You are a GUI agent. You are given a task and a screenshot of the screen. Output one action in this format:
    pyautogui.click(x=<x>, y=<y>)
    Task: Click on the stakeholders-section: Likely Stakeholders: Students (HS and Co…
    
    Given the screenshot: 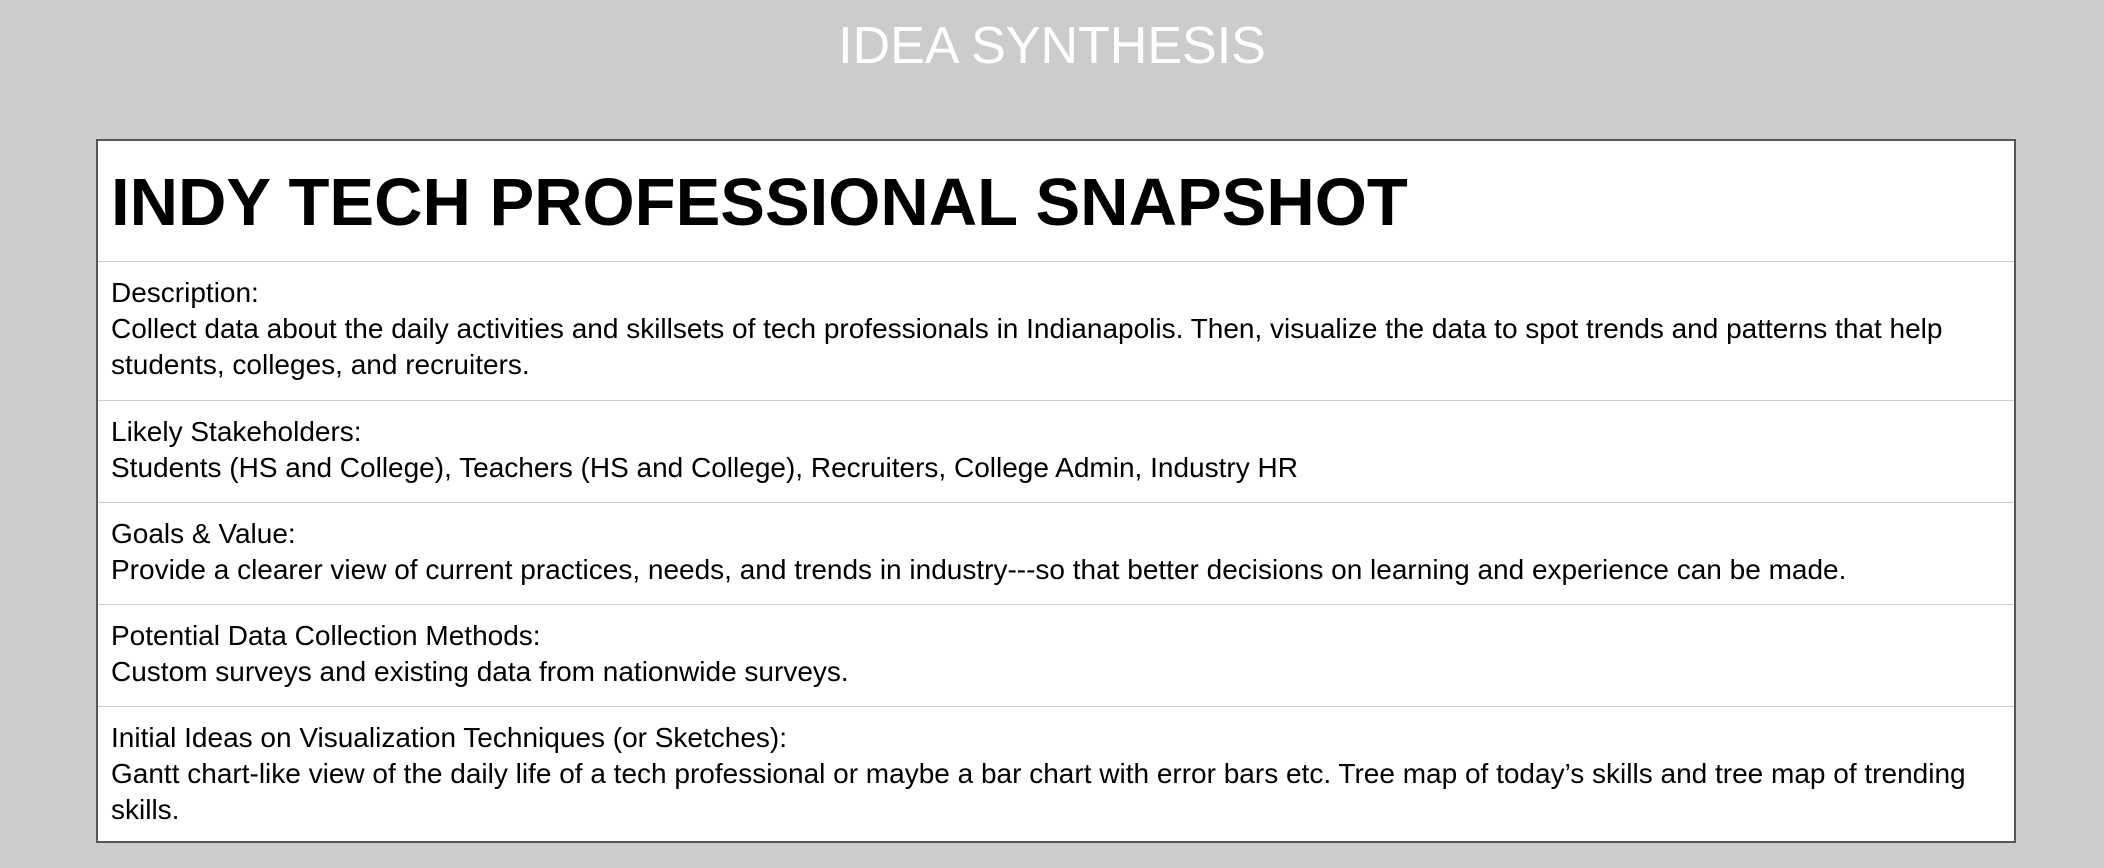 What is the action you would take?
    pyautogui.click(x=1056, y=452)
    